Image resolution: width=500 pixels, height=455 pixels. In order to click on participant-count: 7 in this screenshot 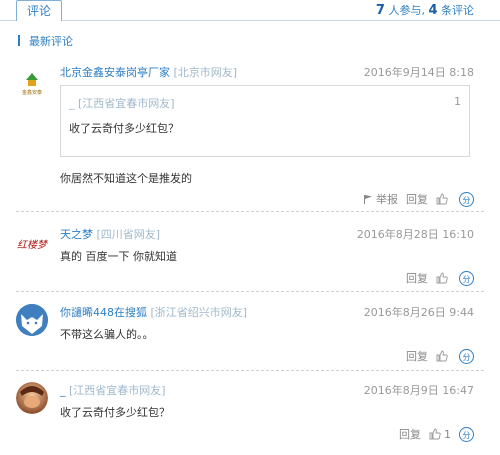, I will do `click(380, 10)`.